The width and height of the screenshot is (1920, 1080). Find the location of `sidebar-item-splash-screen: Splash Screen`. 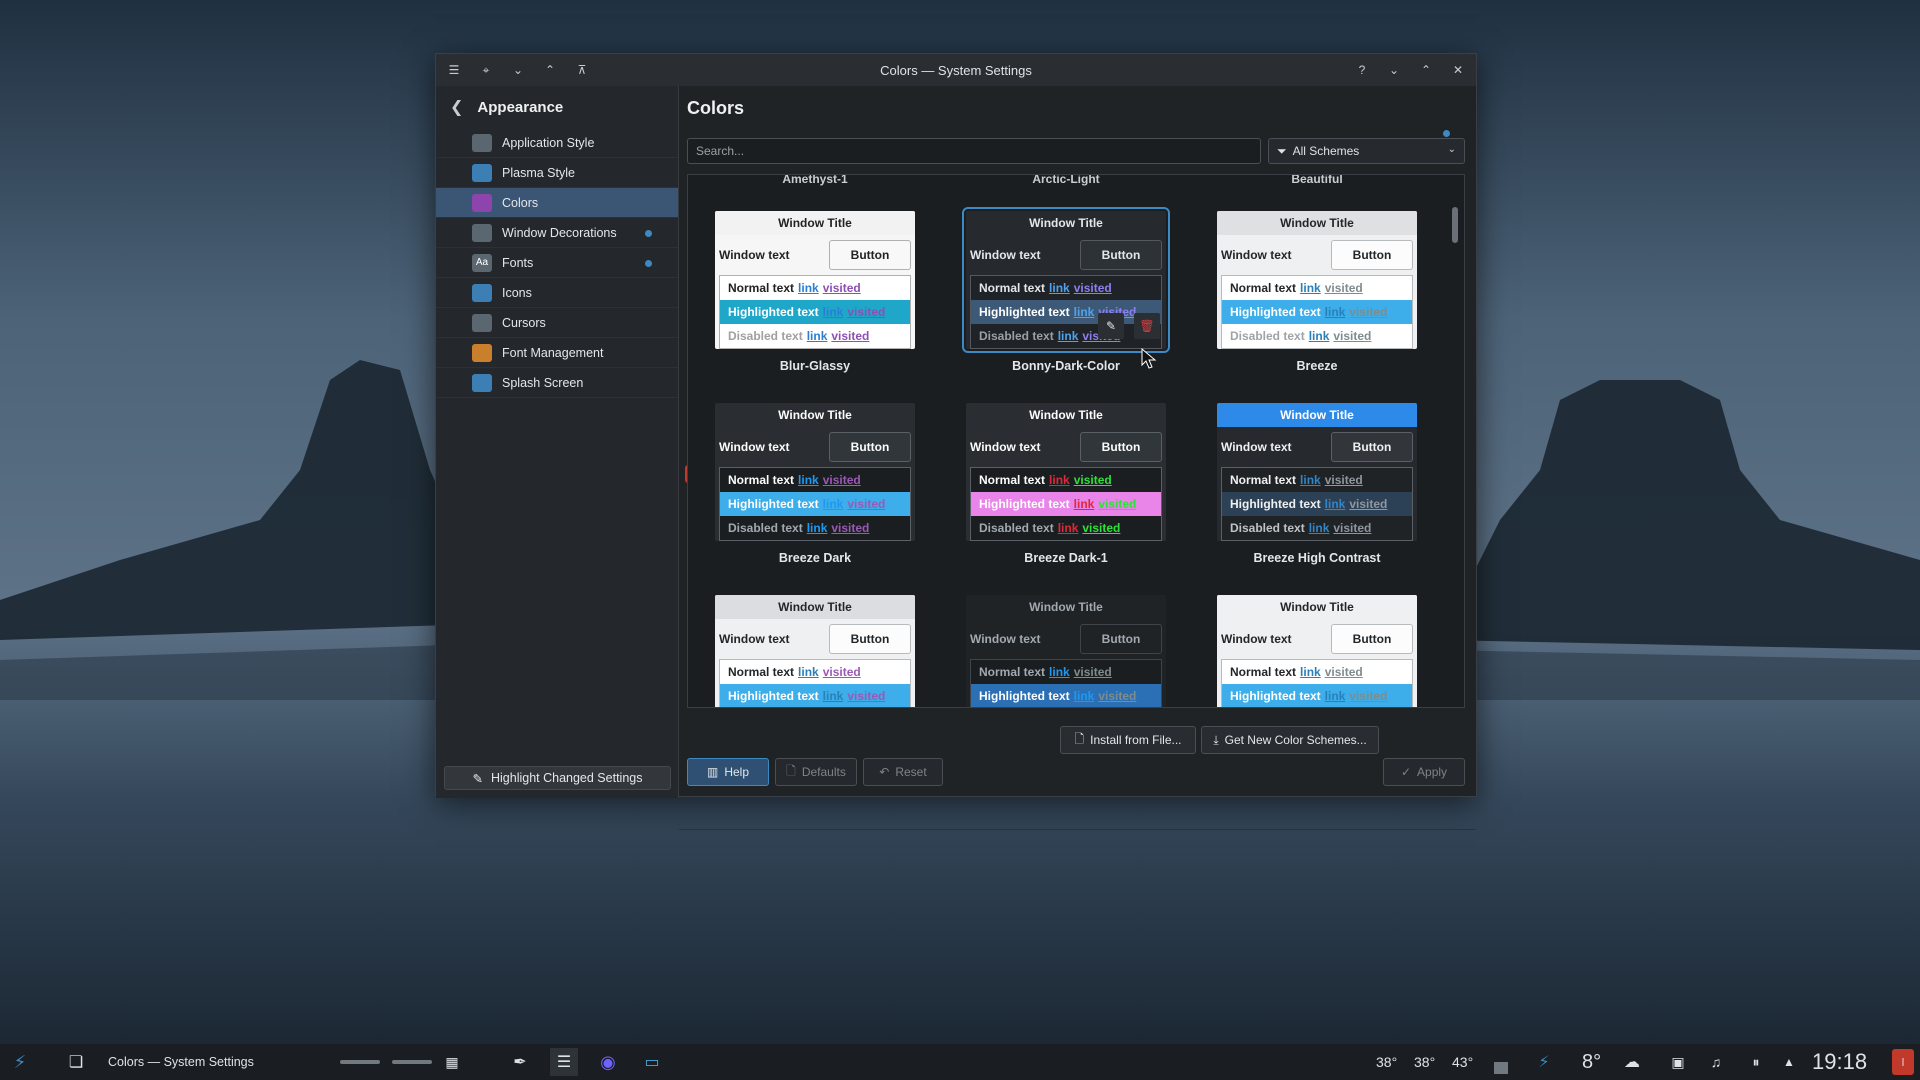

sidebar-item-splash-screen: Splash Screen is located at coordinates (557, 383).